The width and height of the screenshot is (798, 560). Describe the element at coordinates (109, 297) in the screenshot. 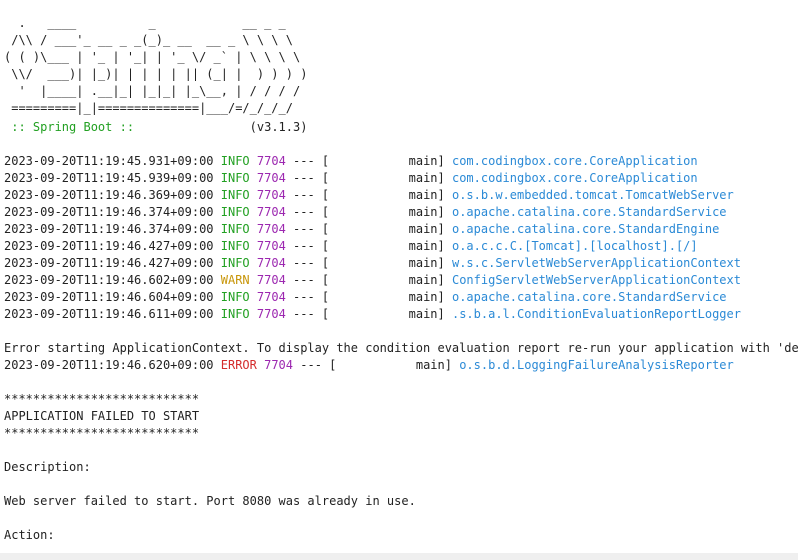

I see `log-timestamp: 2023-09-20T11:19:46.604+09:00` at that location.